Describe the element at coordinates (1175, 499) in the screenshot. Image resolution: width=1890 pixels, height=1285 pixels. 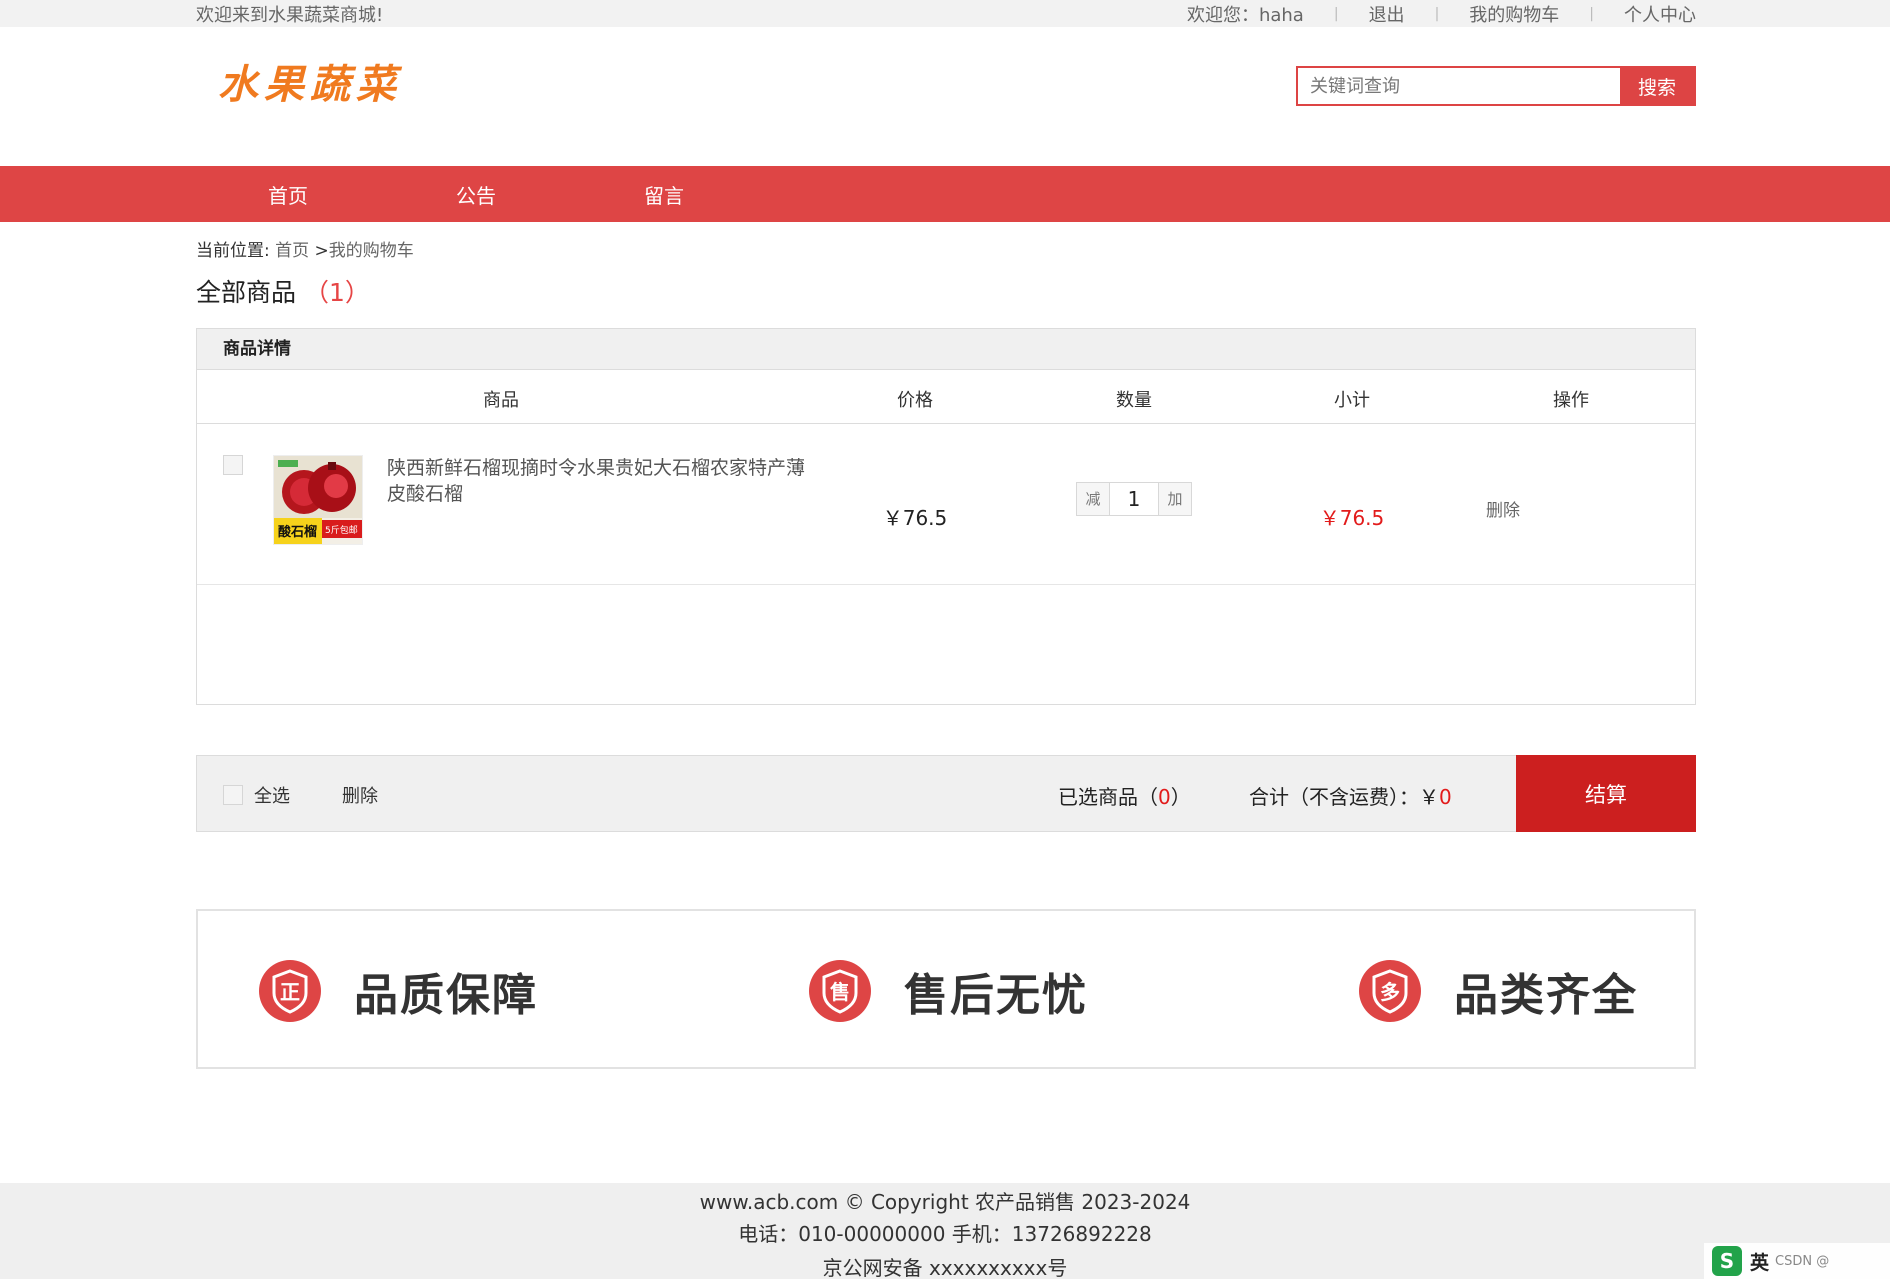
I see `qty-increase-button: 加` at that location.